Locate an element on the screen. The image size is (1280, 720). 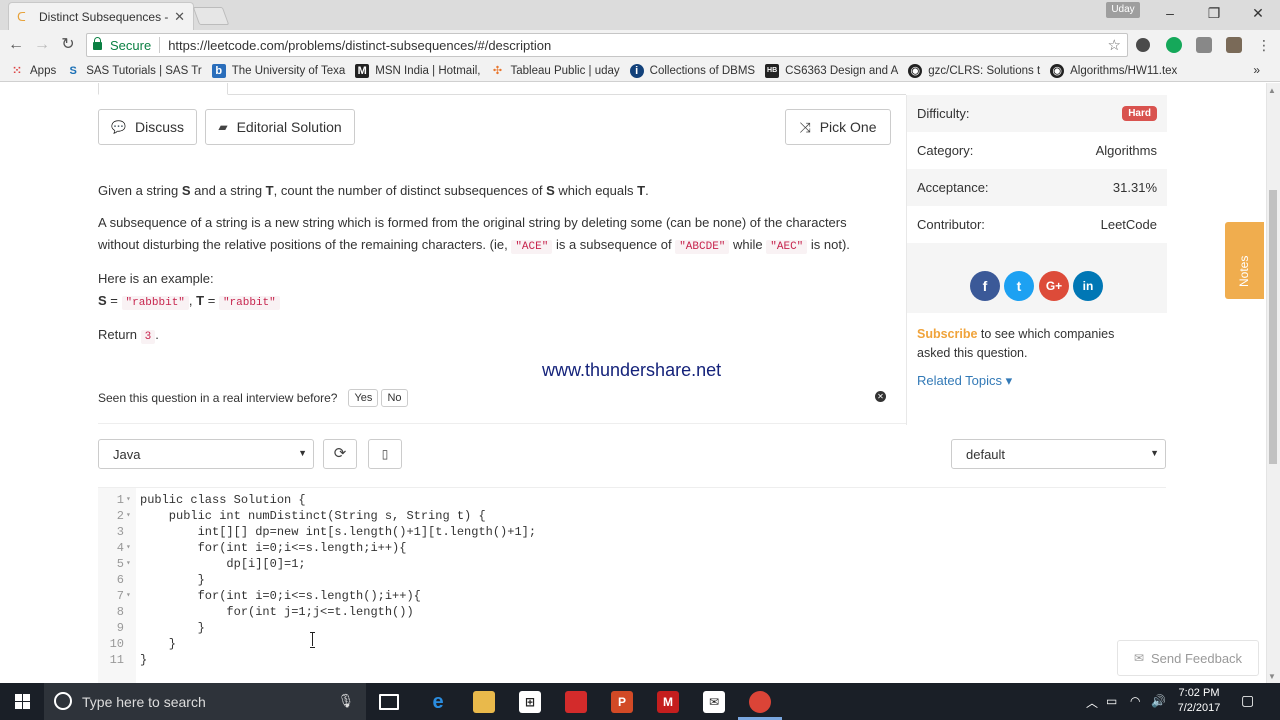
scroll-up-icon: ▲ is located at coordinates (1272, 90).